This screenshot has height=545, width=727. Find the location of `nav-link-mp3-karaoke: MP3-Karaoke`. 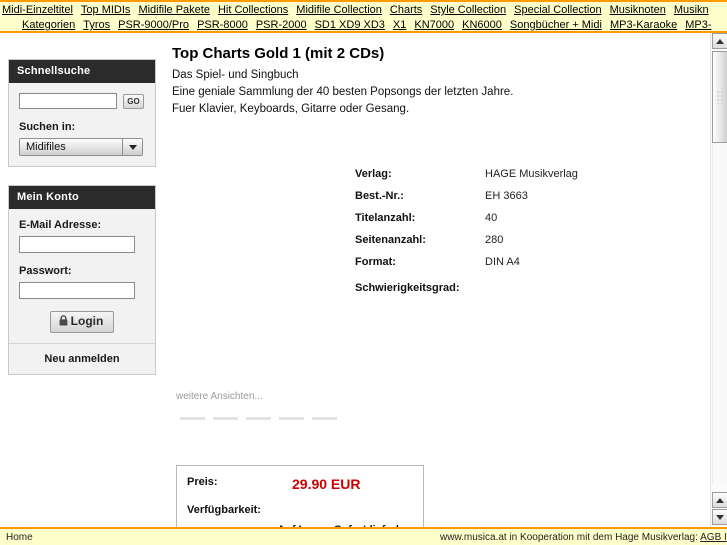

nav-link-mp3-karaoke: MP3-Karaoke is located at coordinates (643, 24).